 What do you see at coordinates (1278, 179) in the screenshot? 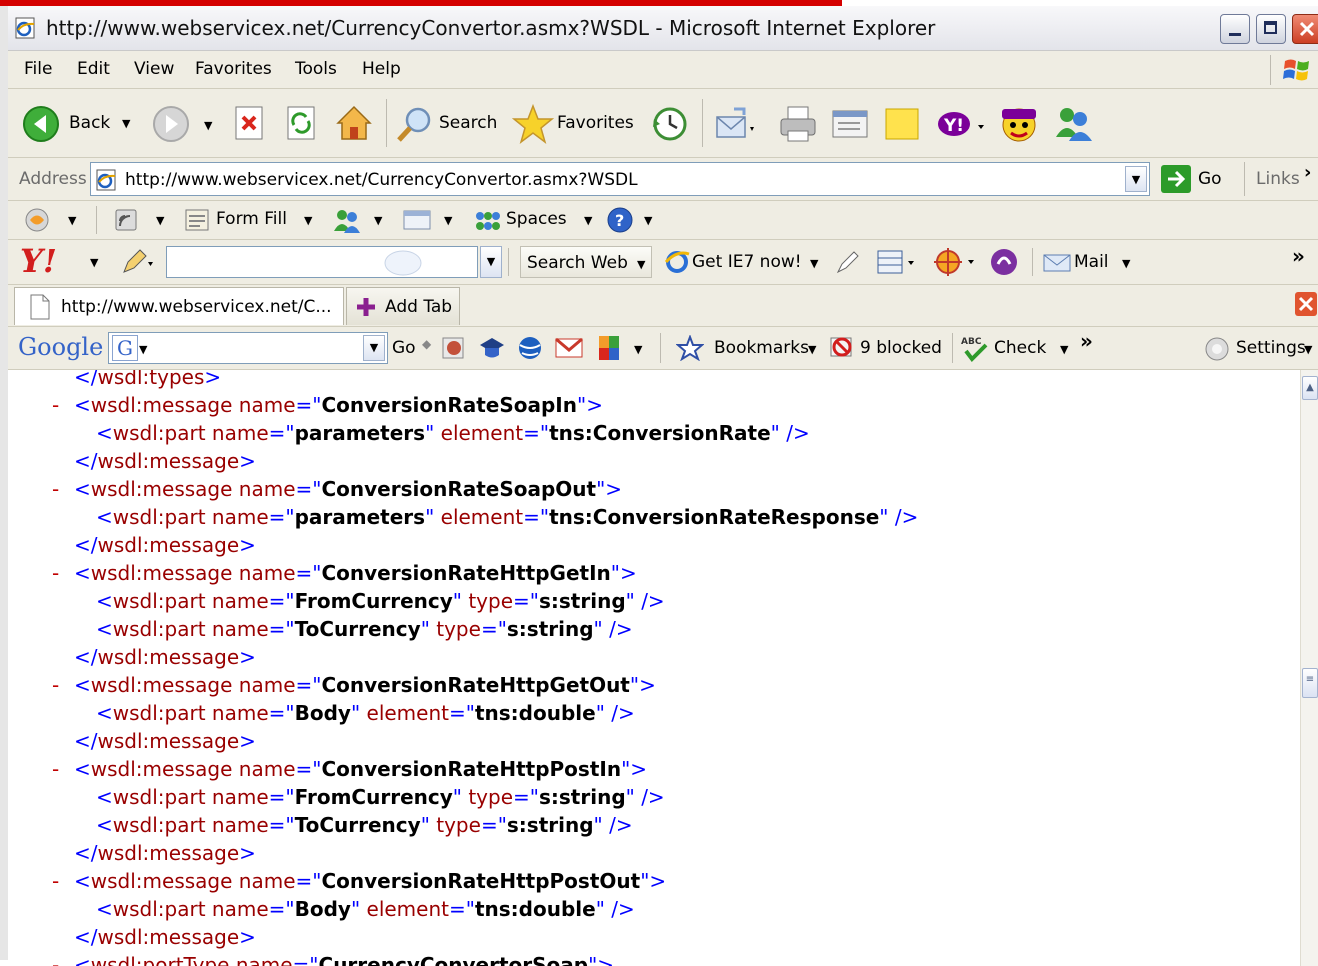
I see `links-button: Links` at bounding box center [1278, 179].